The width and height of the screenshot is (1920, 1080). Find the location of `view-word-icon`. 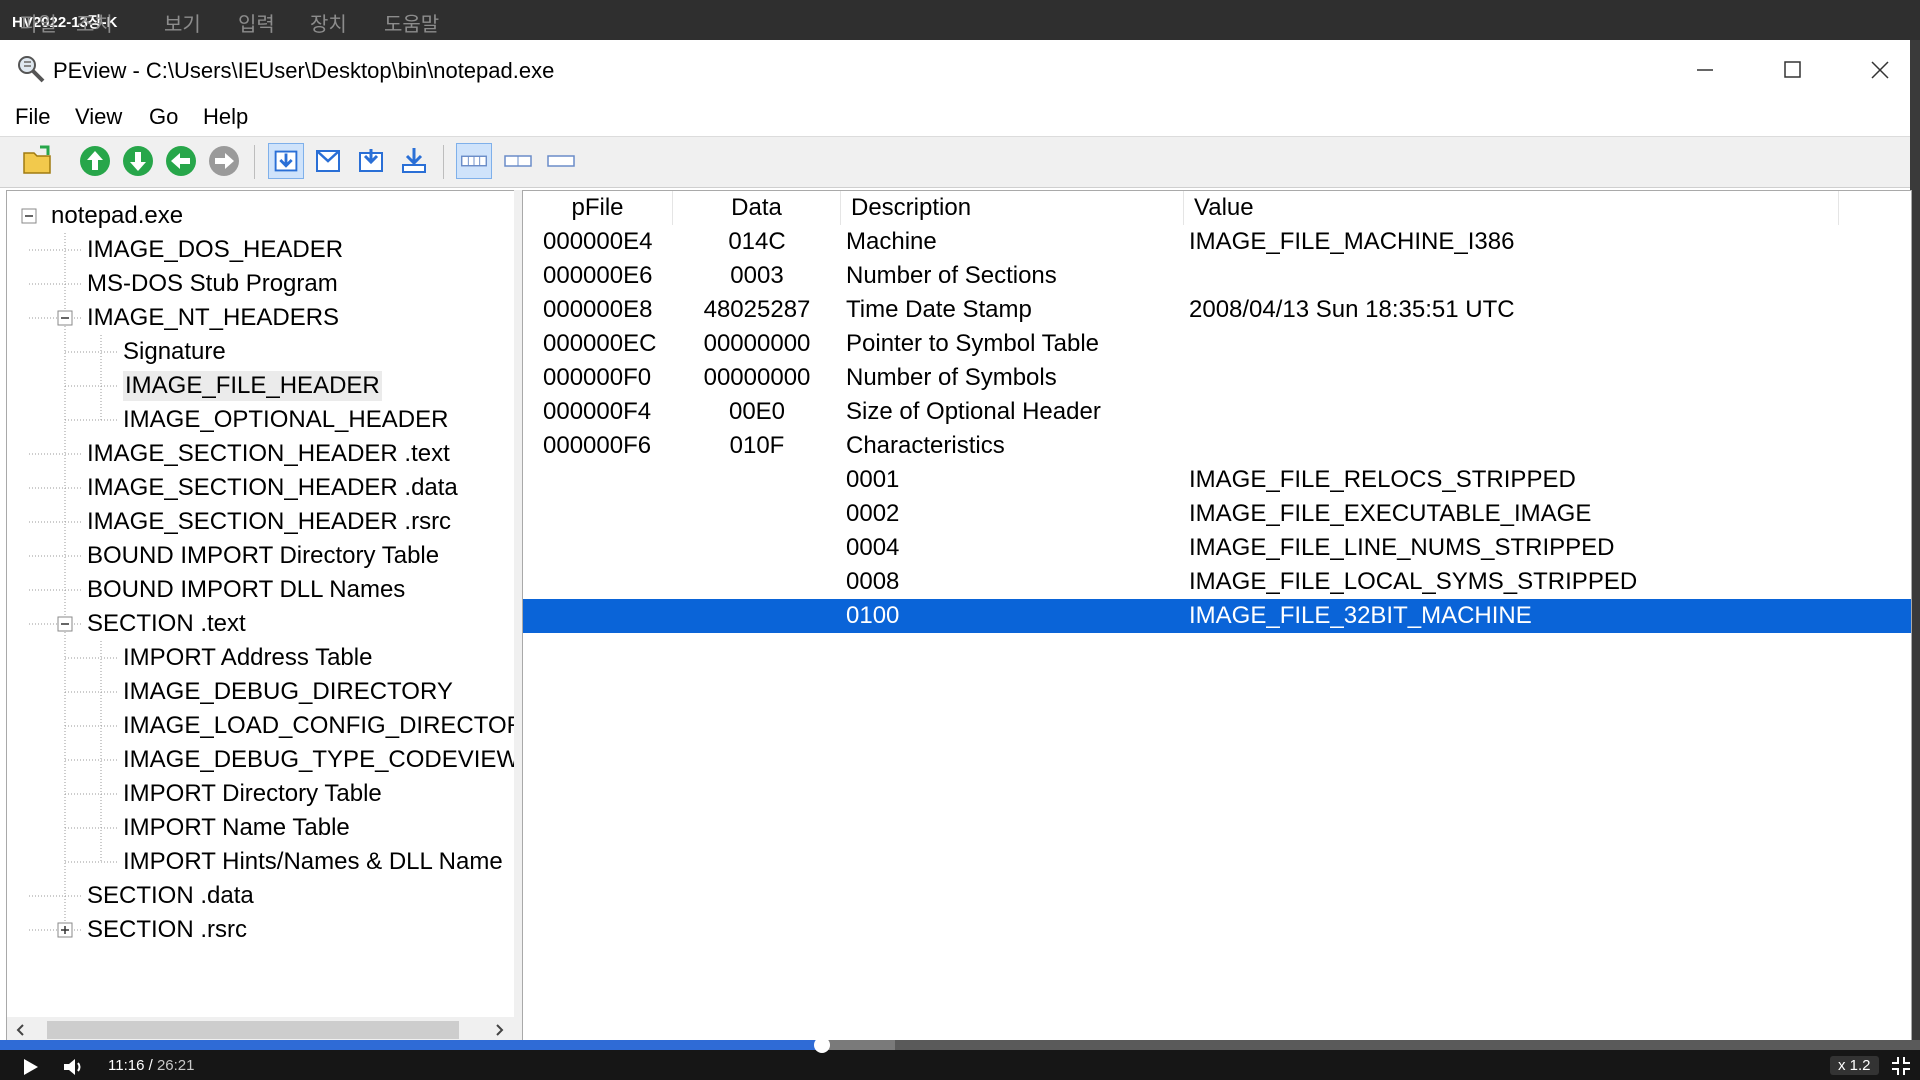

view-word-icon is located at coordinates (328, 161).